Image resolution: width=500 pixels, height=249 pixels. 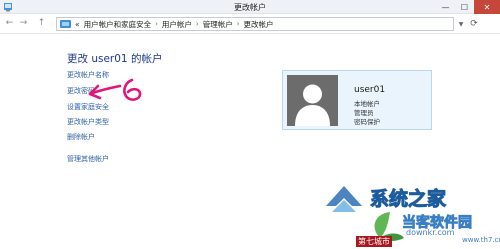 What do you see at coordinates (41, 23) in the screenshot?
I see `up-arrow-icon: ↑` at bounding box center [41, 23].